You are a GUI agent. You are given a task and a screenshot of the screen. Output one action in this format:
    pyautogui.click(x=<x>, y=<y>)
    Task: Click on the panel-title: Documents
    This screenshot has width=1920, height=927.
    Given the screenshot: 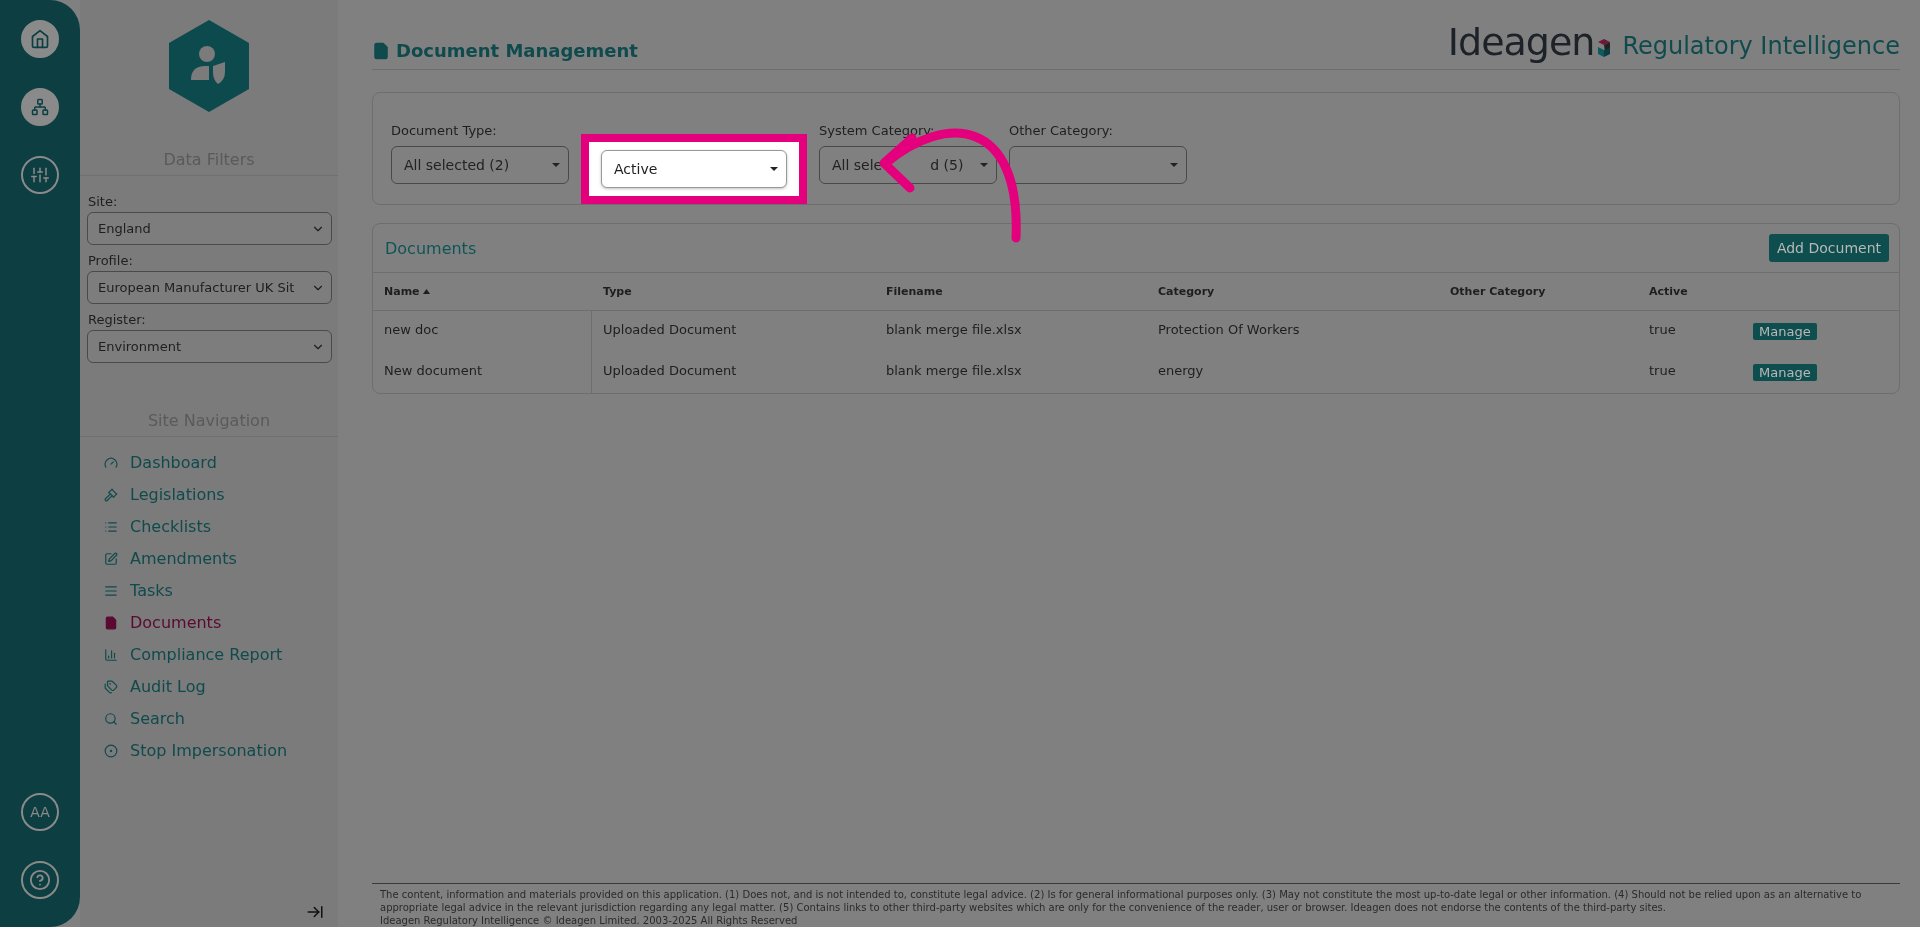 What is the action you would take?
    pyautogui.click(x=431, y=248)
    